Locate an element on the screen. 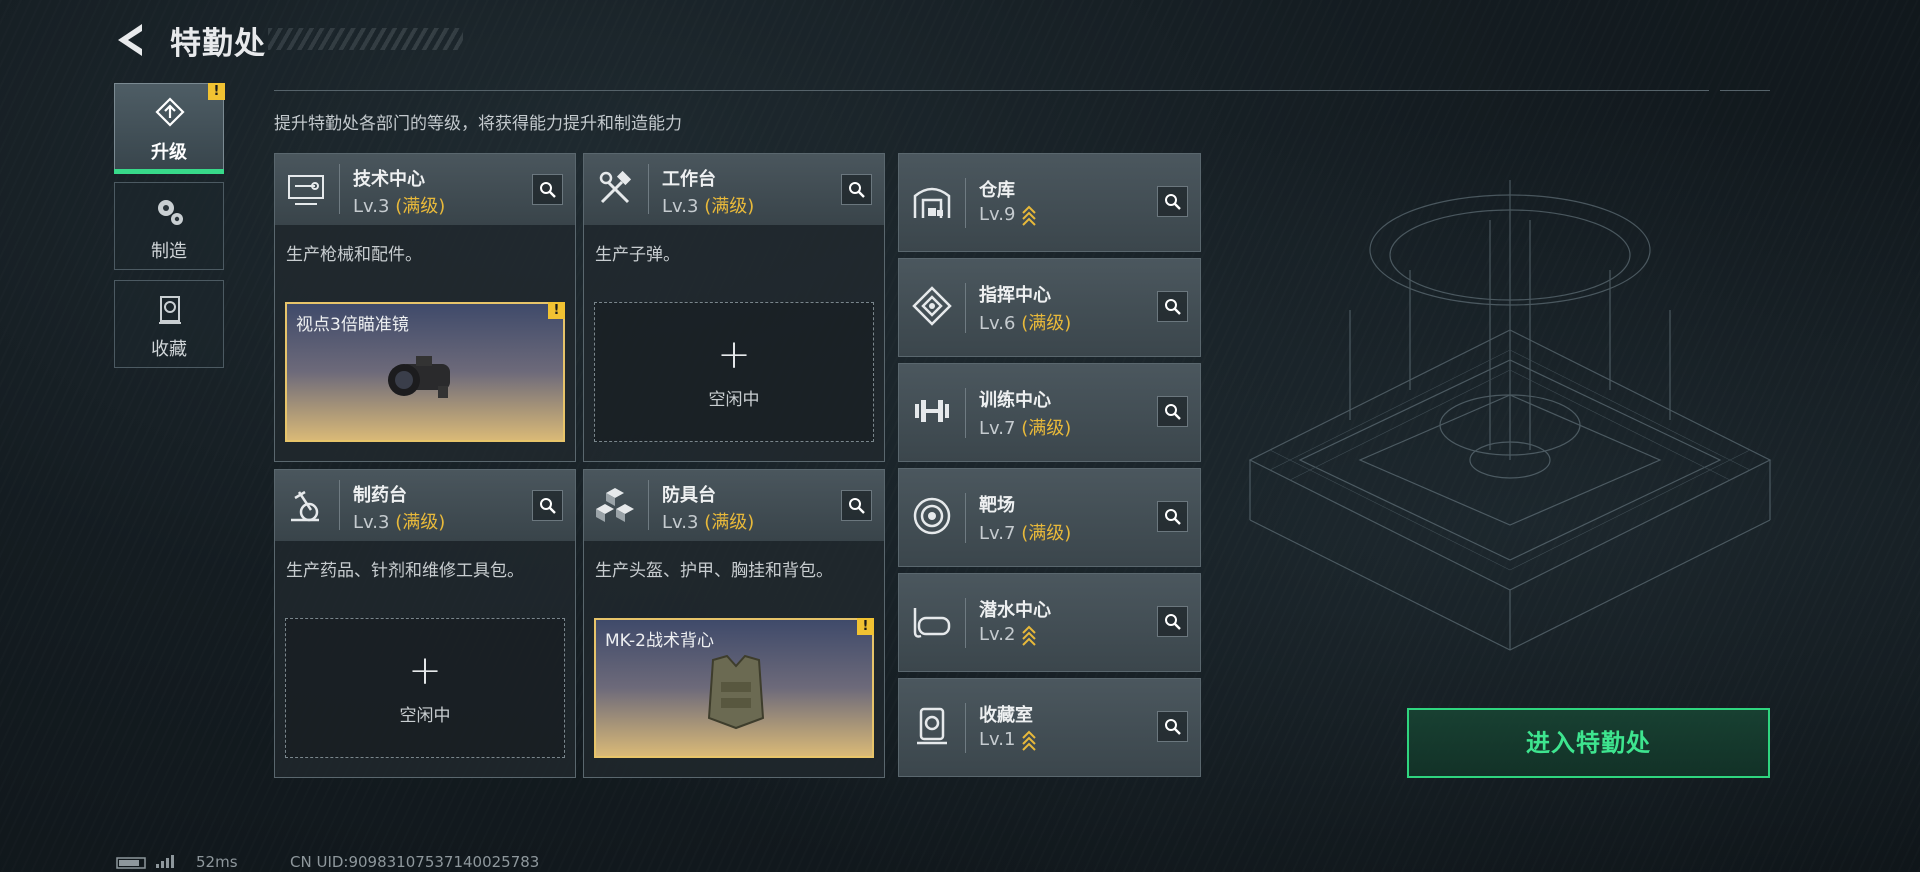  facility-level: Lv.2 is located at coordinates (1008, 635).